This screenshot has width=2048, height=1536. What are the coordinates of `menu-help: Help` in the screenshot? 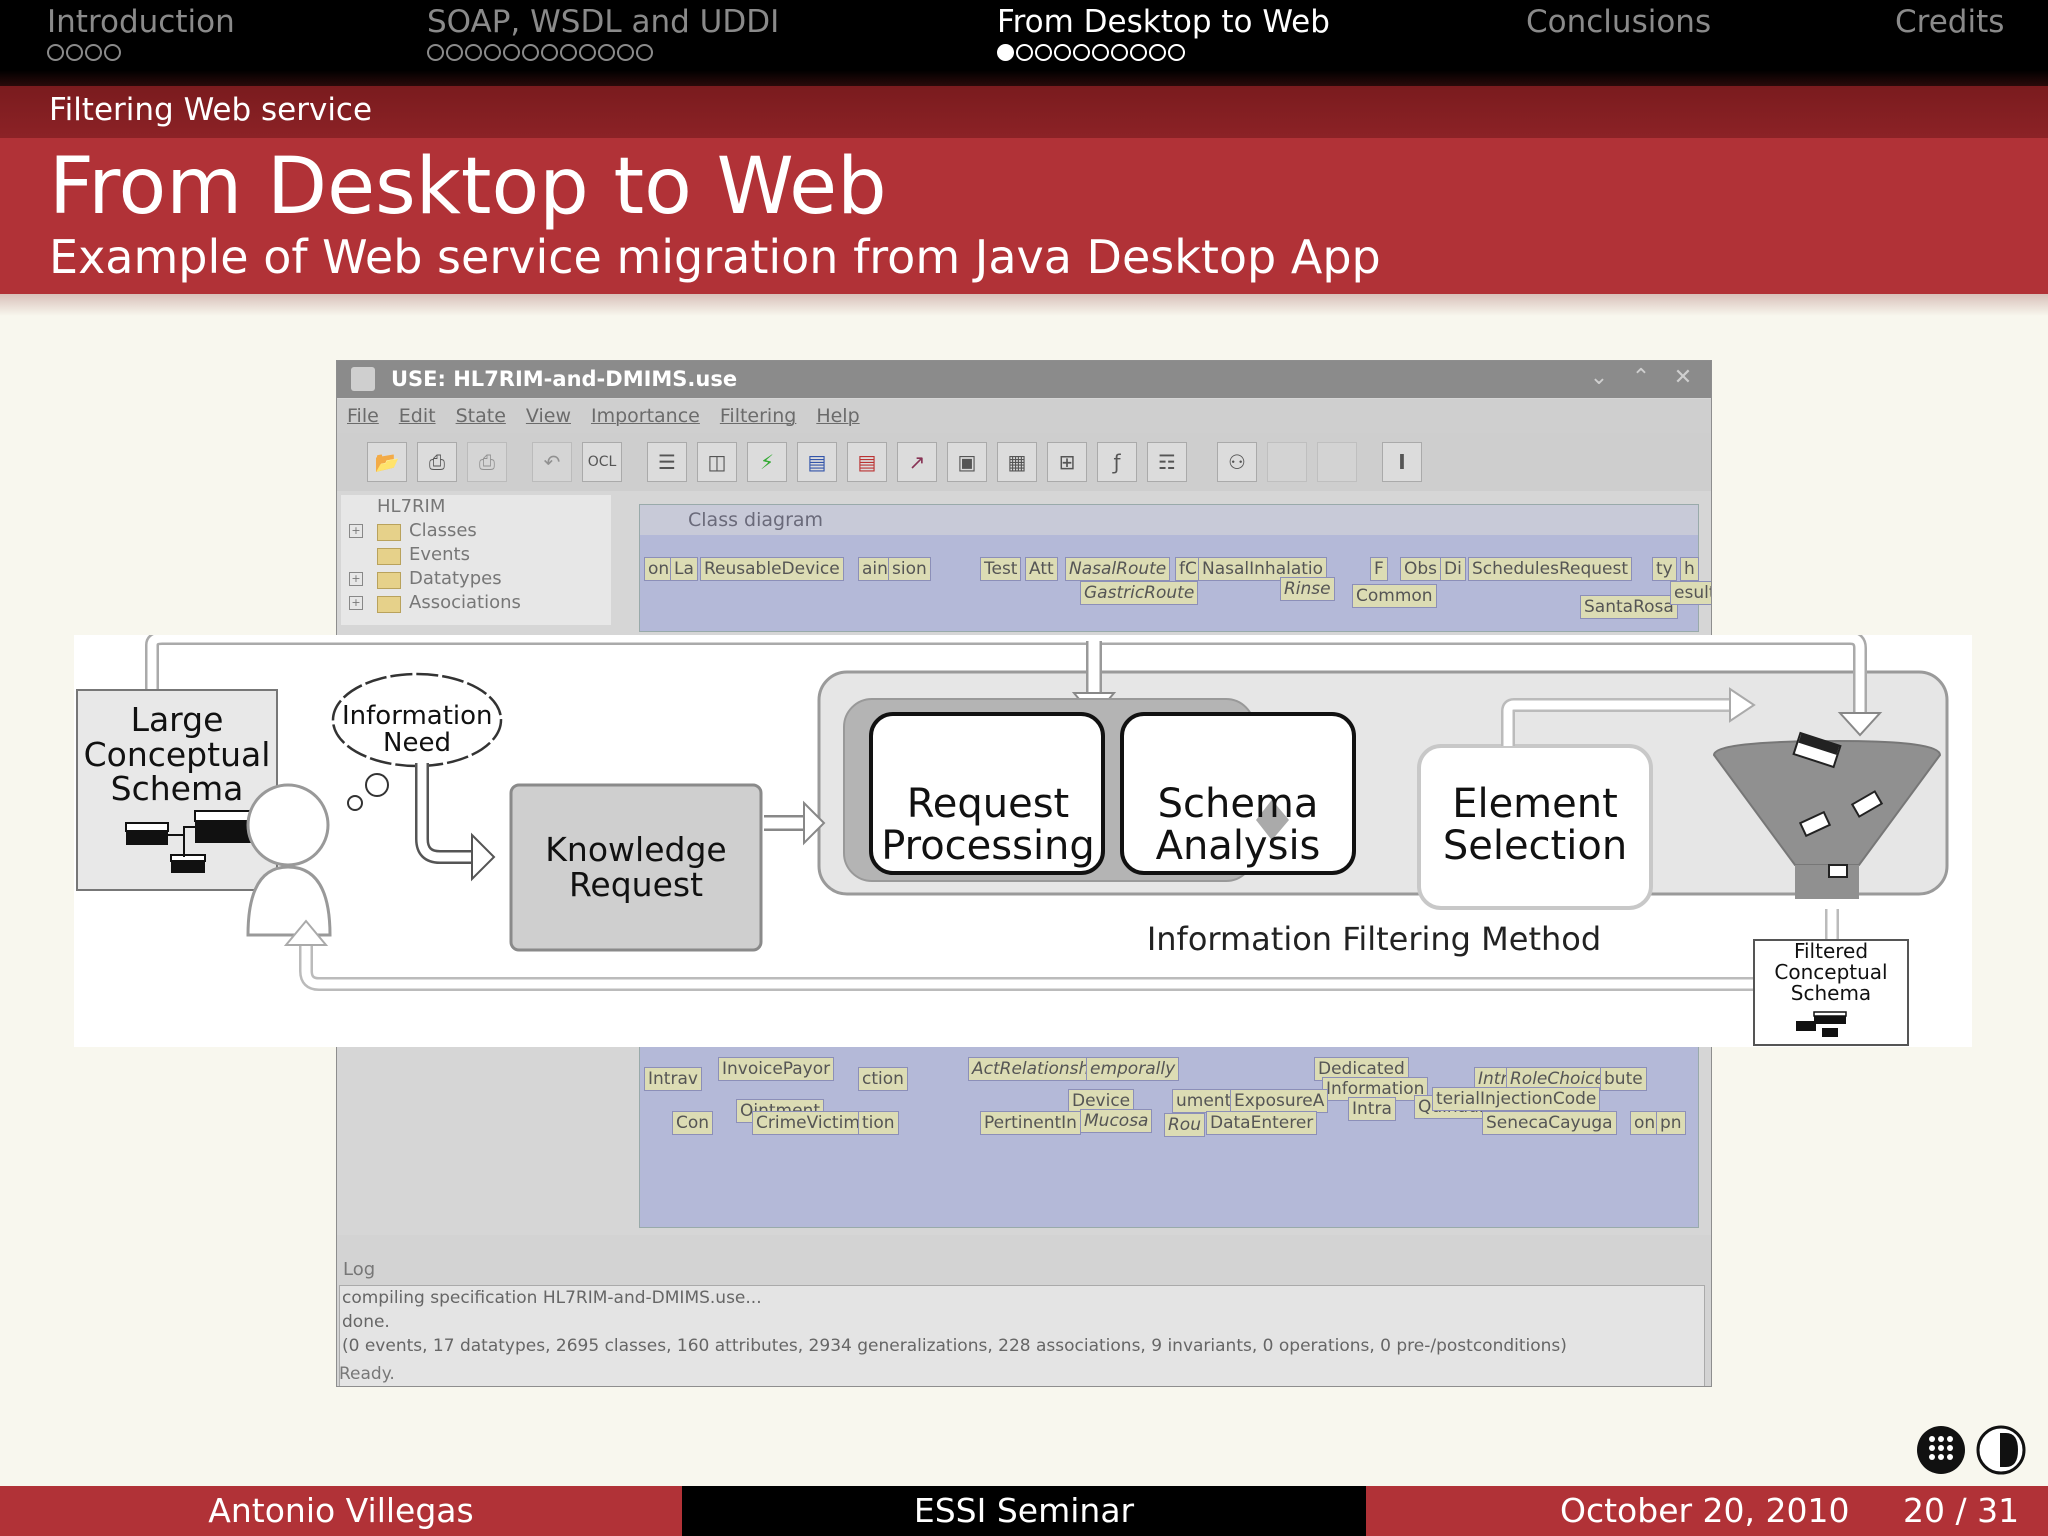 It's located at (837, 416).